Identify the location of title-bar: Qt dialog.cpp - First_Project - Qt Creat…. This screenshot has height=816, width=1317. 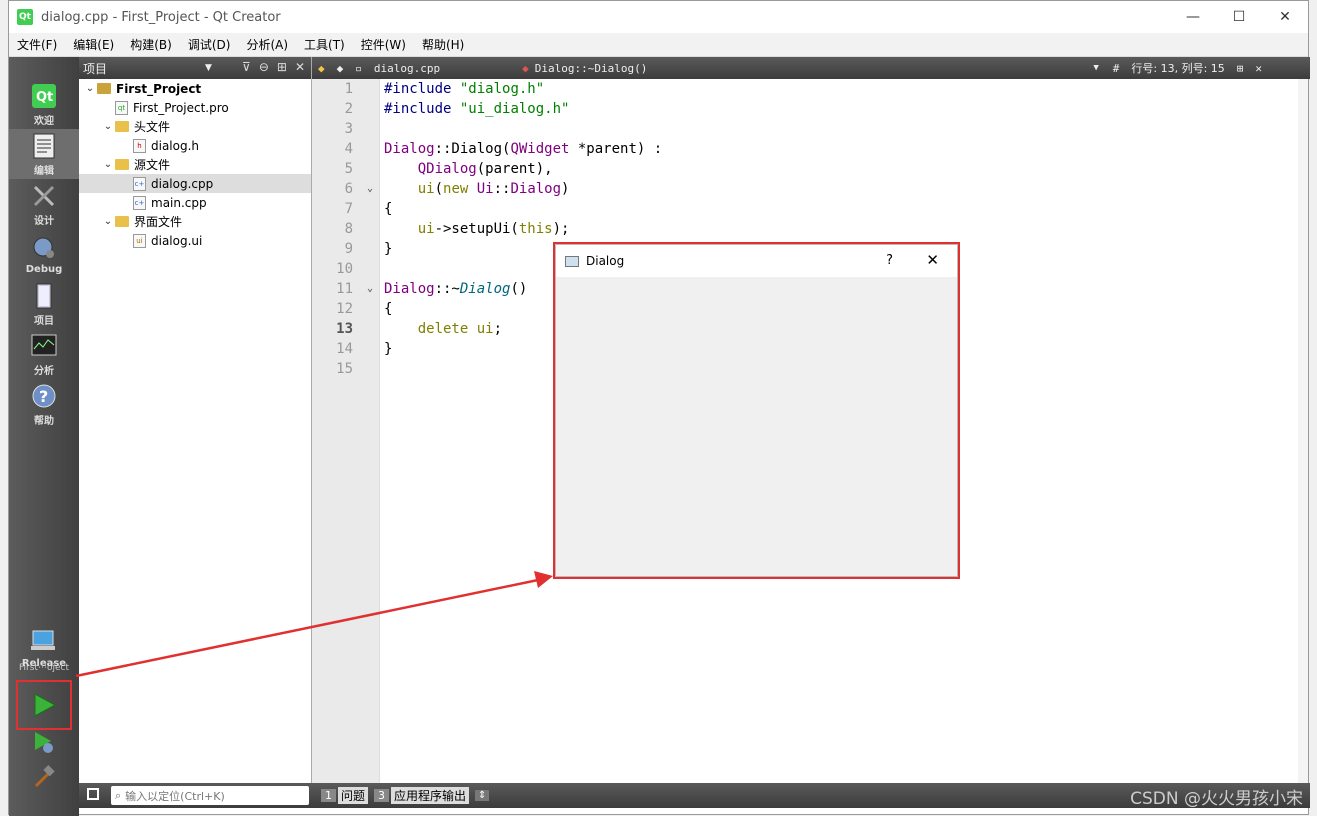
(658, 17).